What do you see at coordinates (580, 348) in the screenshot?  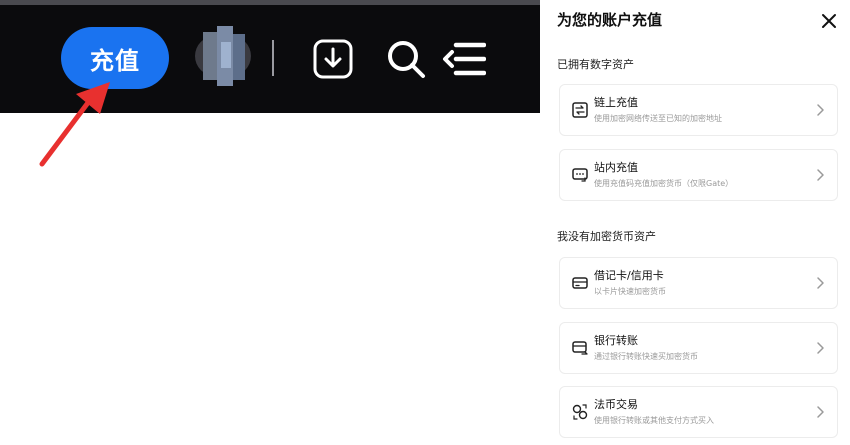 I see `bank-transfer-icon` at bounding box center [580, 348].